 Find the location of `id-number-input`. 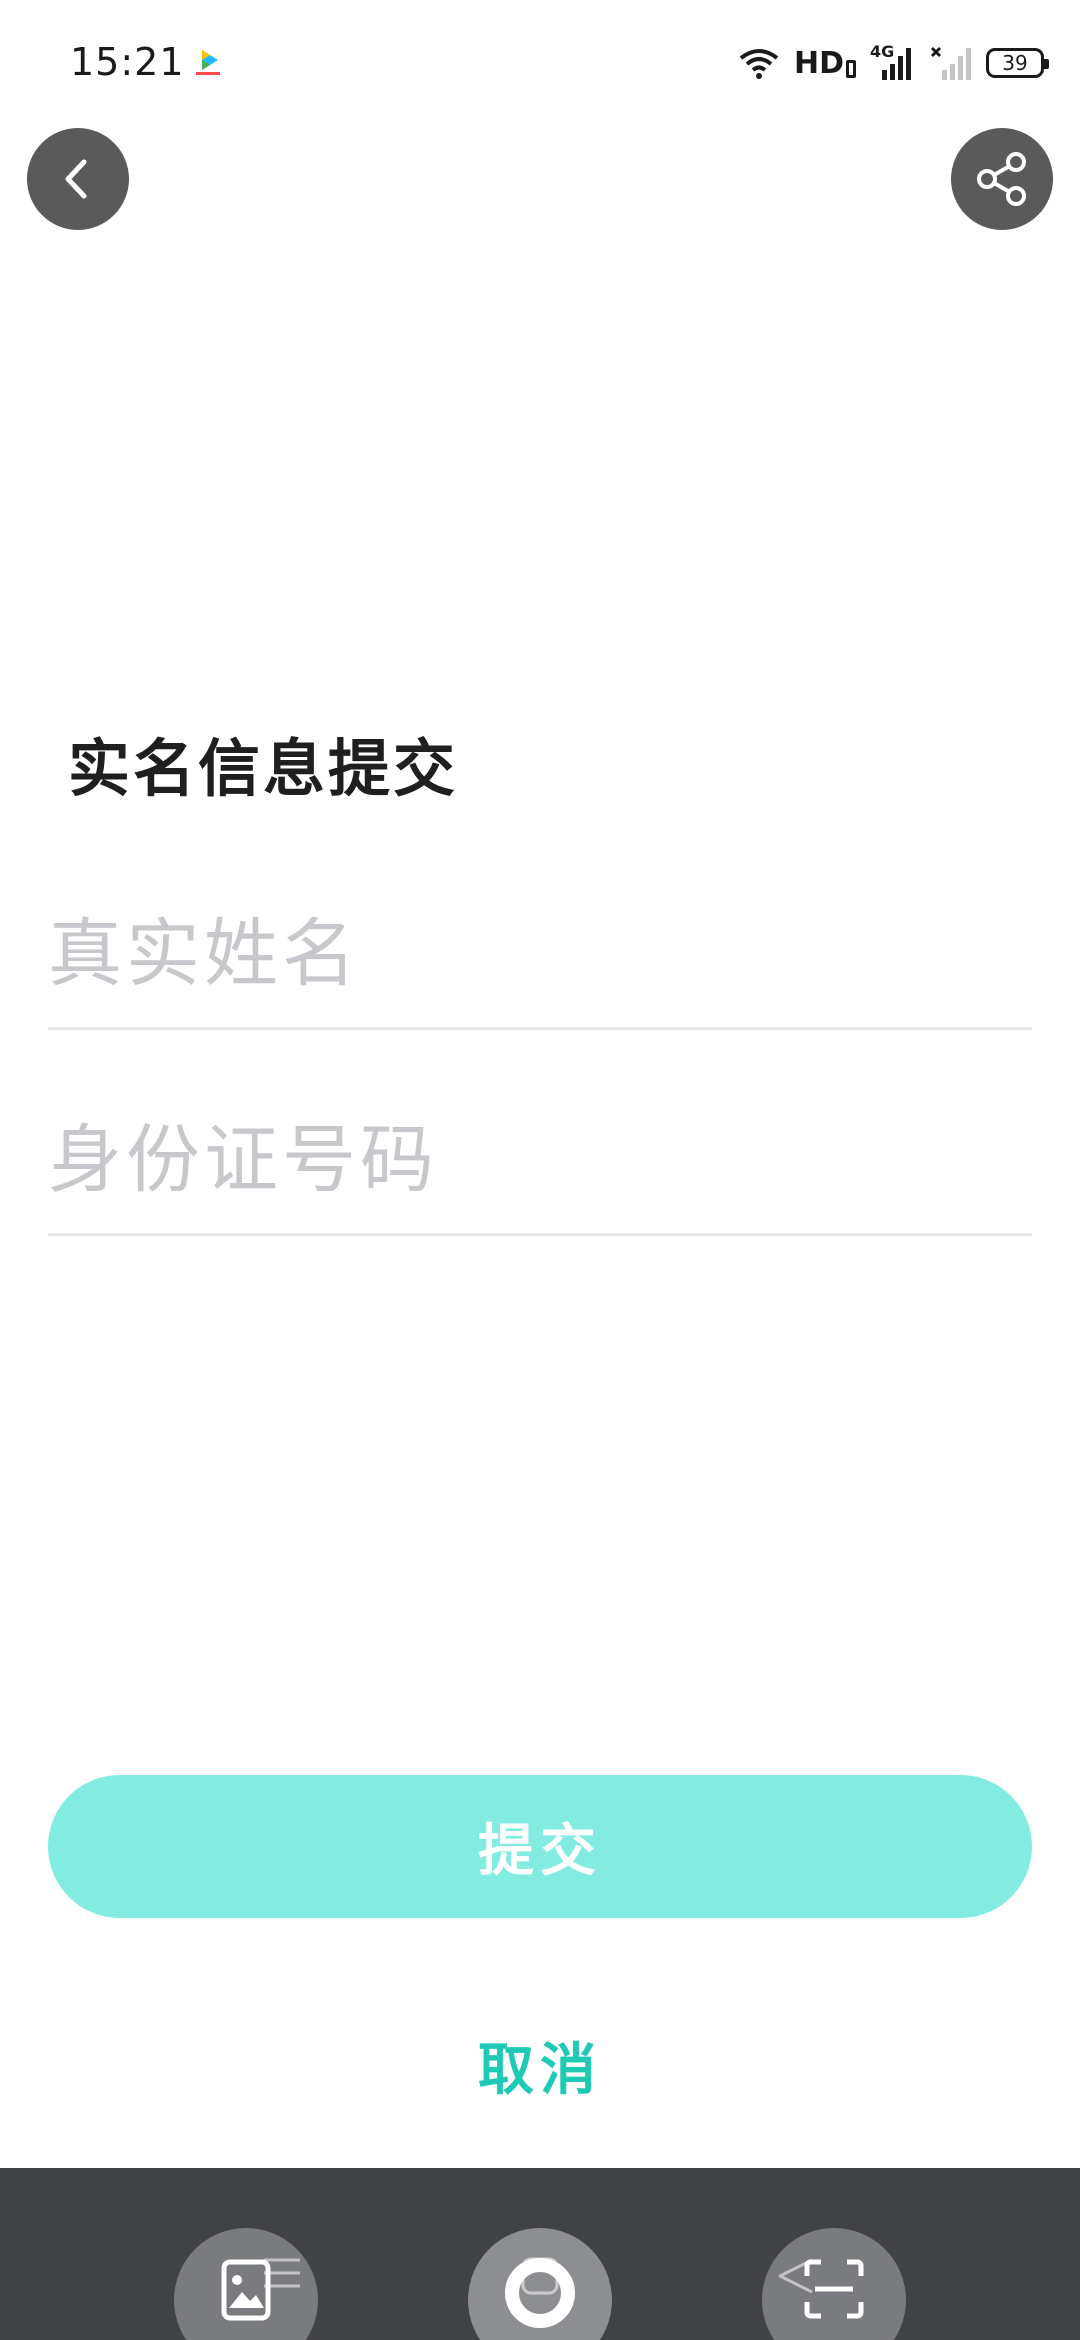

id-number-input is located at coordinates (540, 1159).